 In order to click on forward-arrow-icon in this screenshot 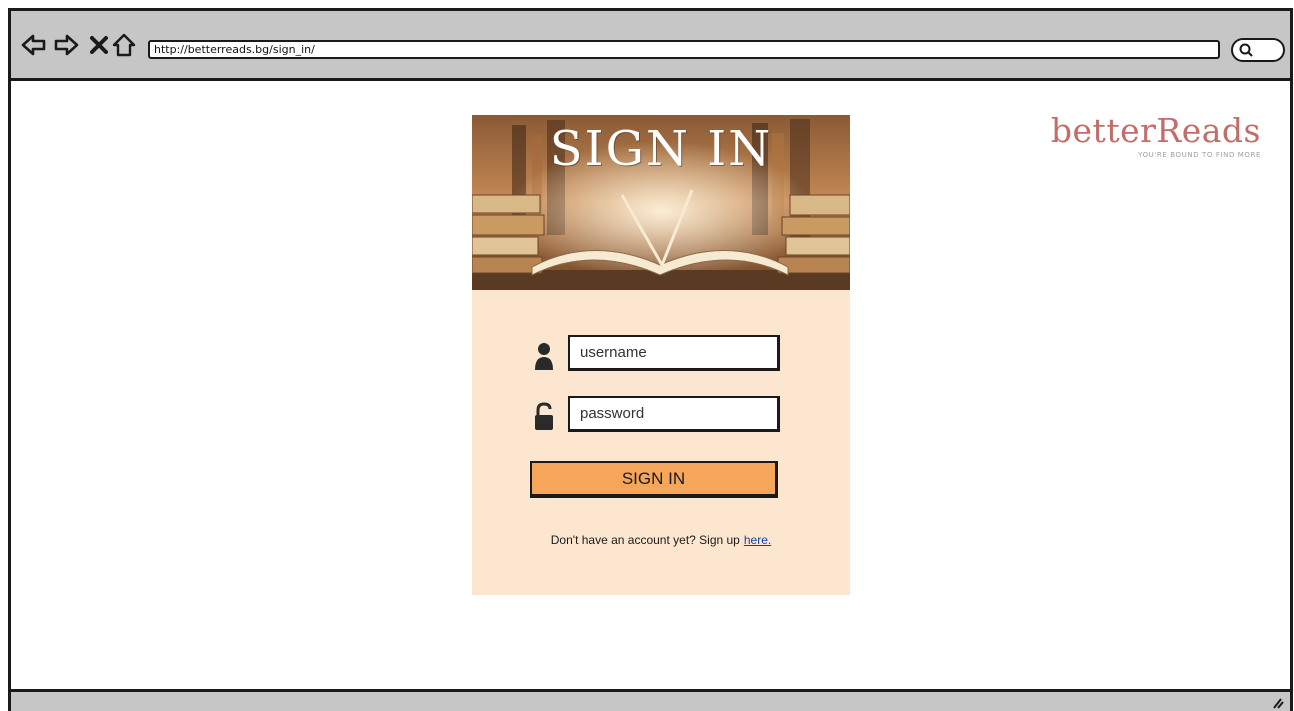, I will do `click(66, 45)`.